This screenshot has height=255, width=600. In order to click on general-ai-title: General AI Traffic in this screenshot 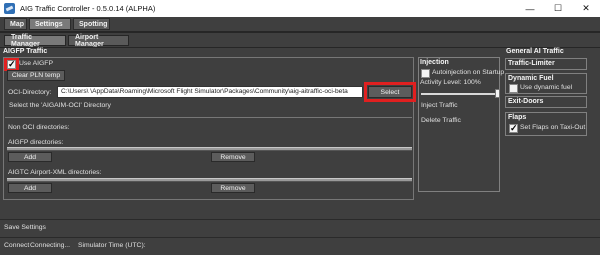, I will do `click(535, 51)`.